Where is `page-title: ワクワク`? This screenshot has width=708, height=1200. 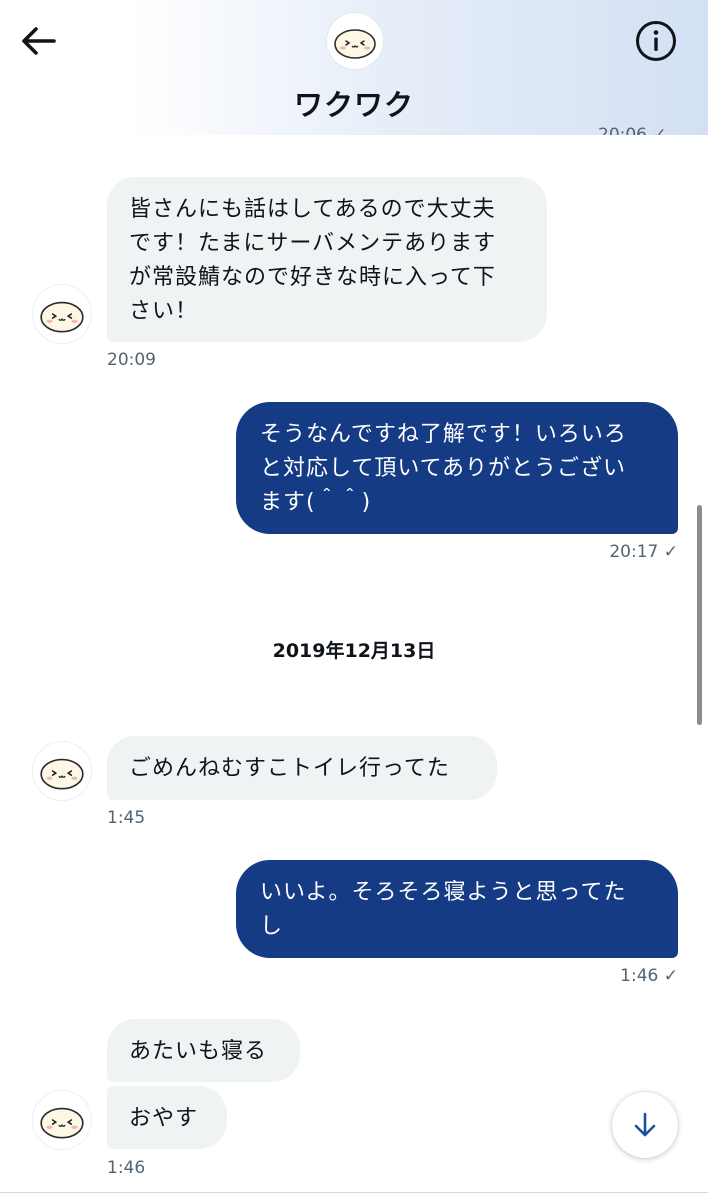
page-title: ワクワク is located at coordinates (353, 105).